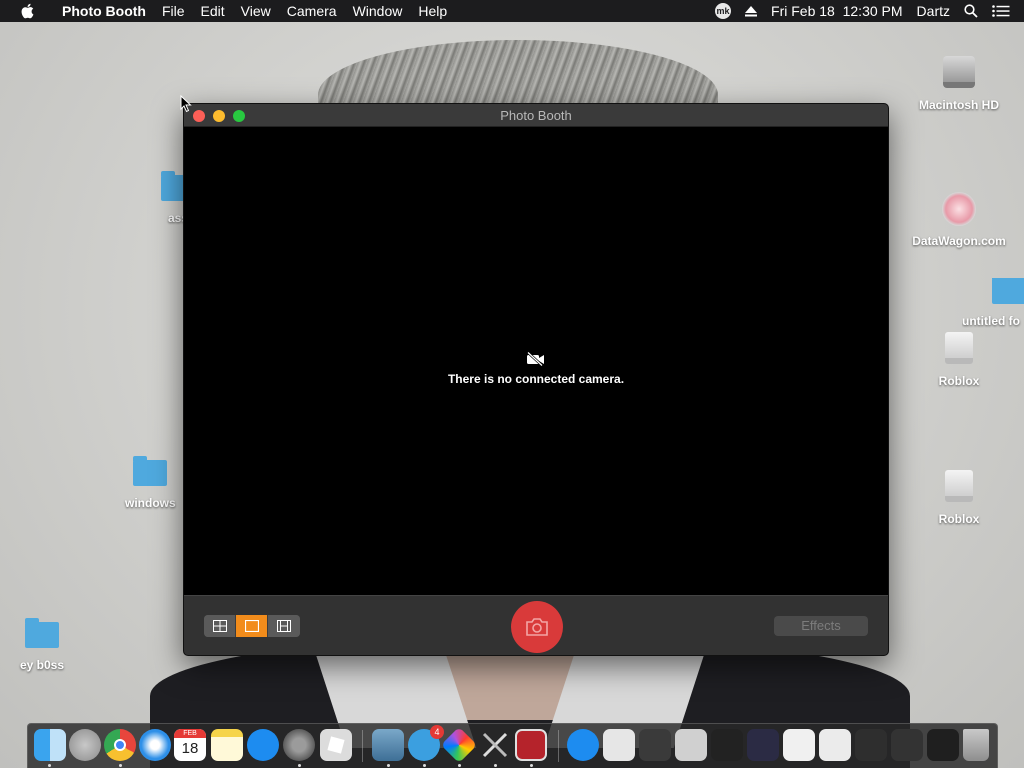 The image size is (1024, 768). What do you see at coordinates (173, 11) in the screenshot?
I see `menu-file: File` at bounding box center [173, 11].